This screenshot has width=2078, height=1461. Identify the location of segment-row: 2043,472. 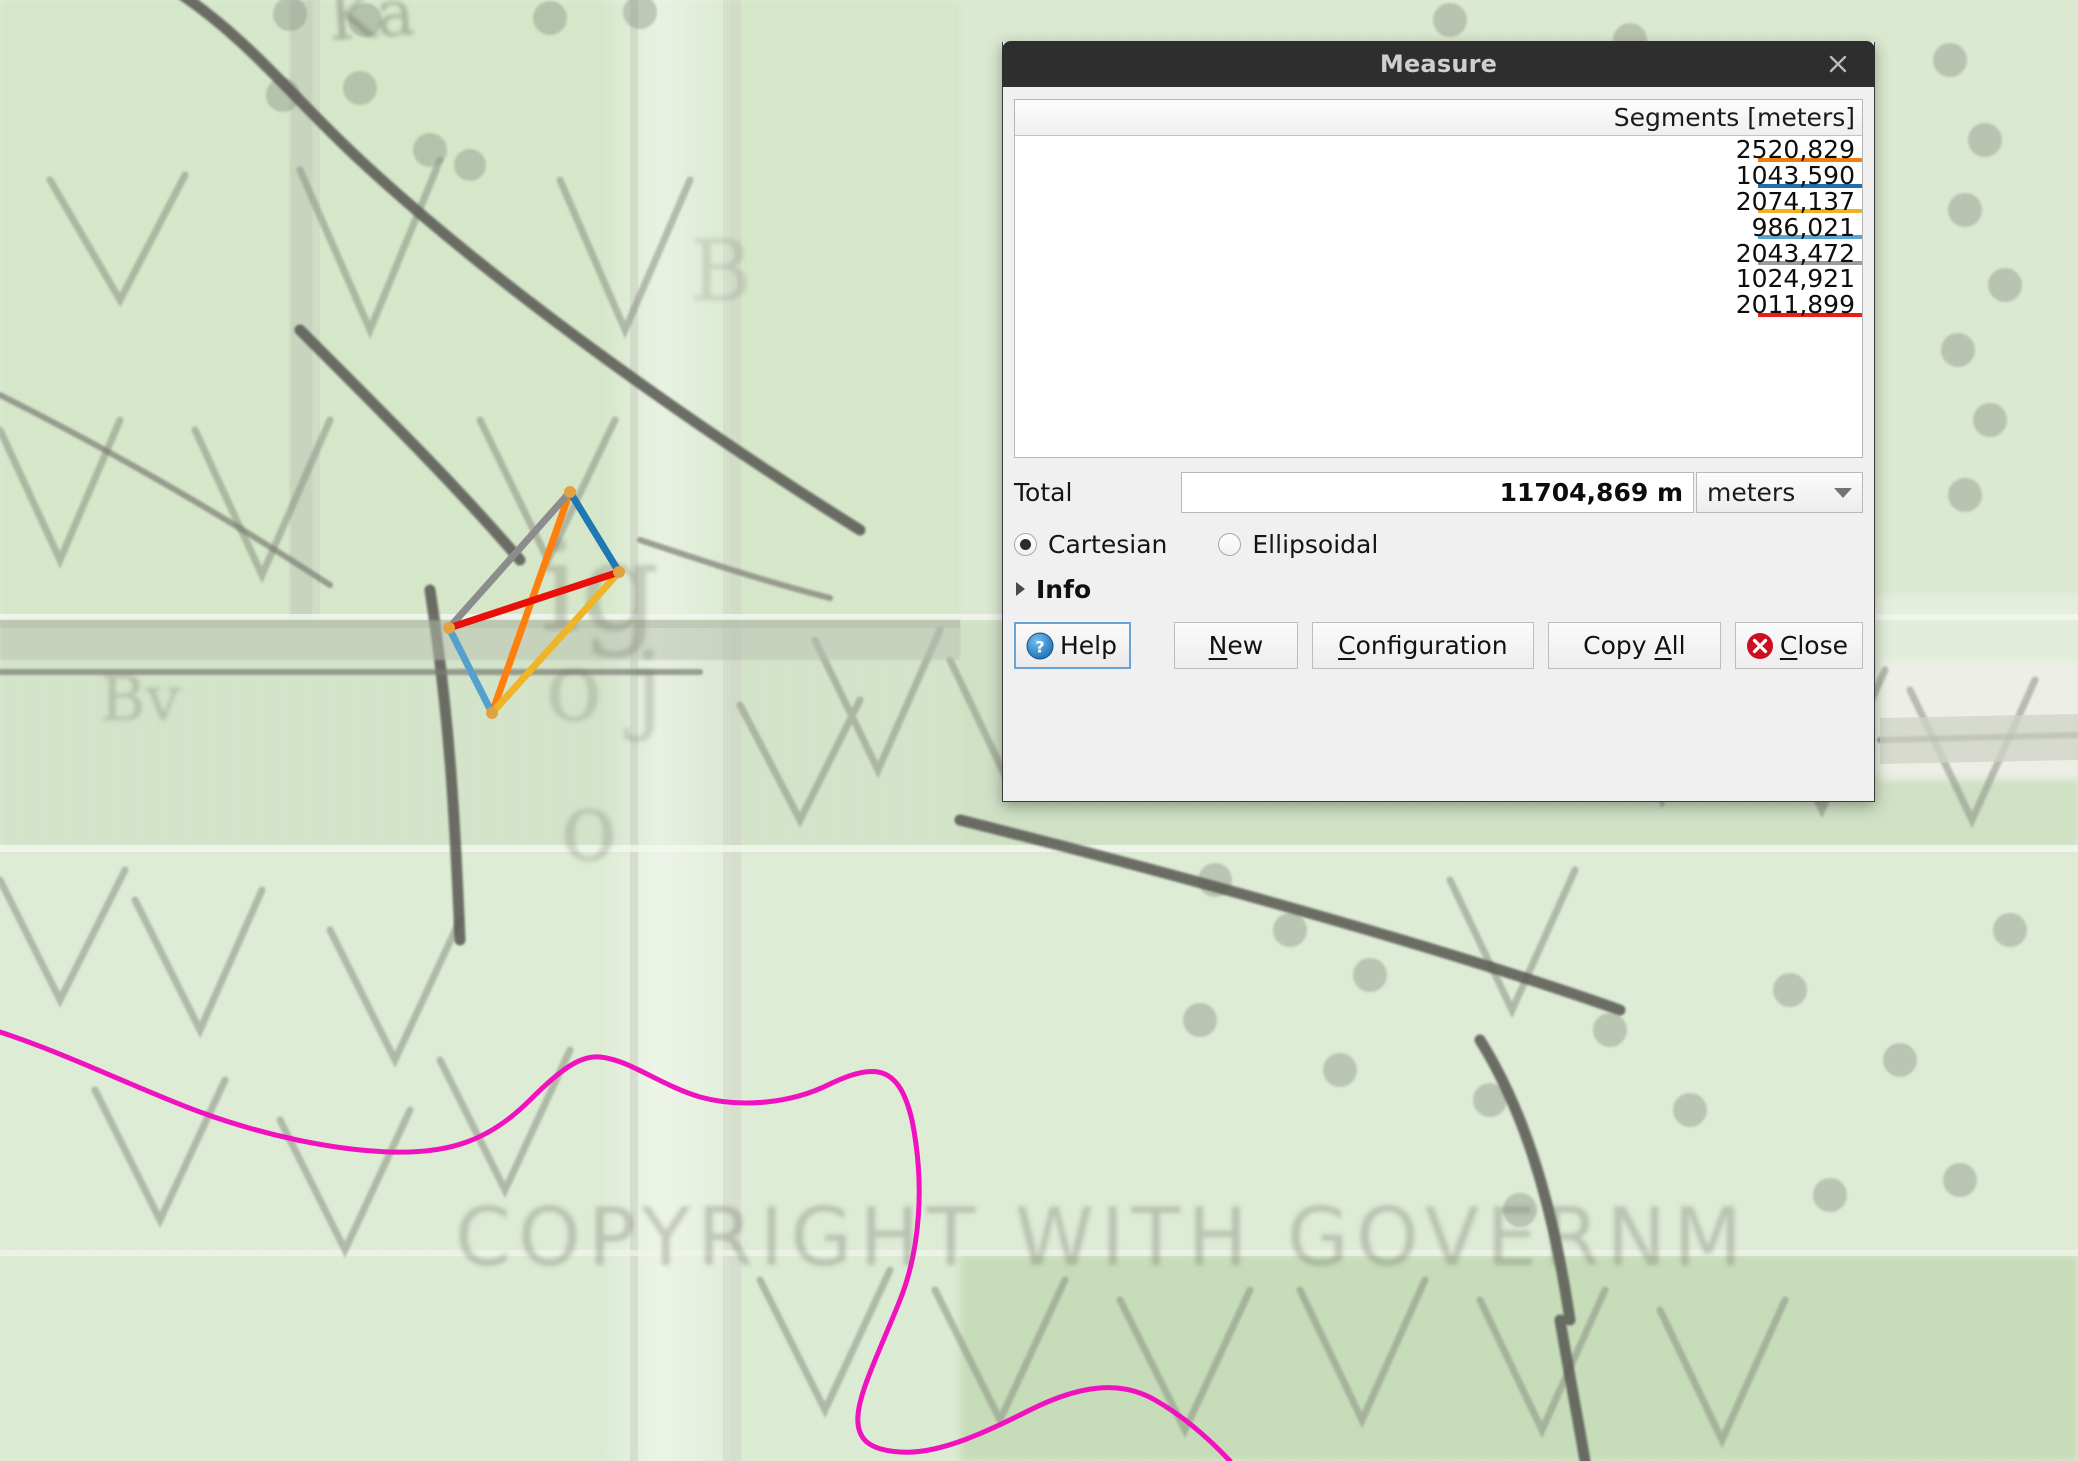
(1438, 253).